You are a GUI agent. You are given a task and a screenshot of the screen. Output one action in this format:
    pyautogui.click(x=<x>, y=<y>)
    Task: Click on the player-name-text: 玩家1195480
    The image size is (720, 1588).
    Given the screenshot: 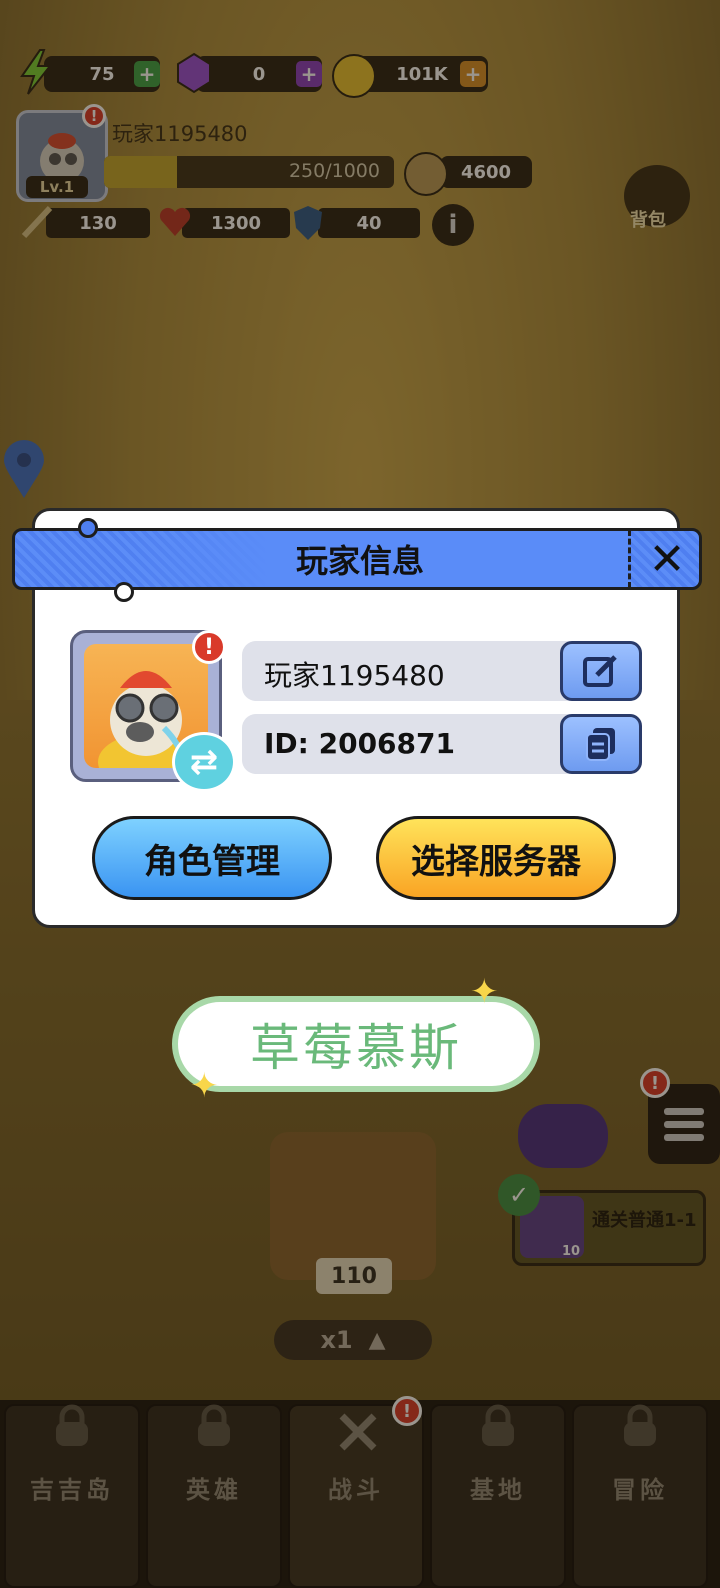 What is the action you would take?
    pyautogui.click(x=354, y=675)
    